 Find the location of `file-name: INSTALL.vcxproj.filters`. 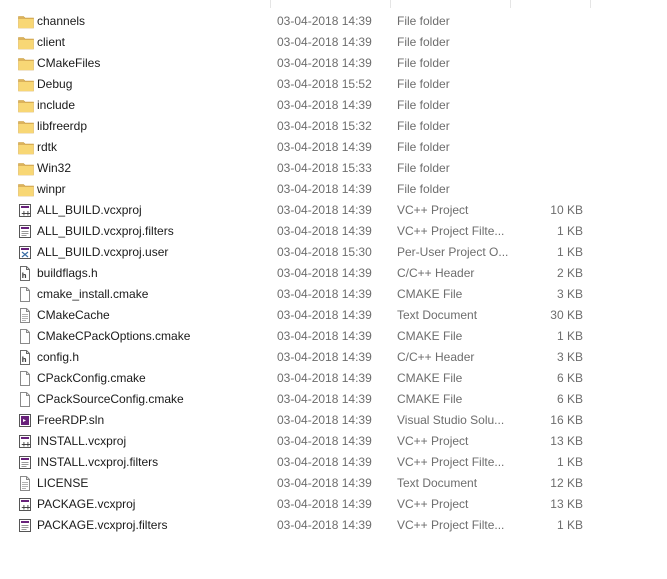

file-name: INSTALL.vcxproj.filters is located at coordinates (98, 462).